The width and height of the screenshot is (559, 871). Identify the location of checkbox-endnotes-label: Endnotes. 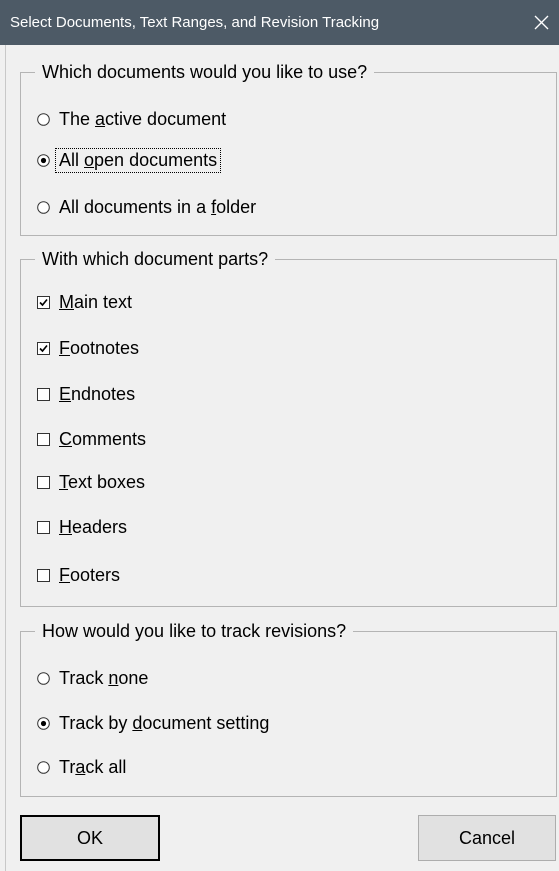
(97, 393).